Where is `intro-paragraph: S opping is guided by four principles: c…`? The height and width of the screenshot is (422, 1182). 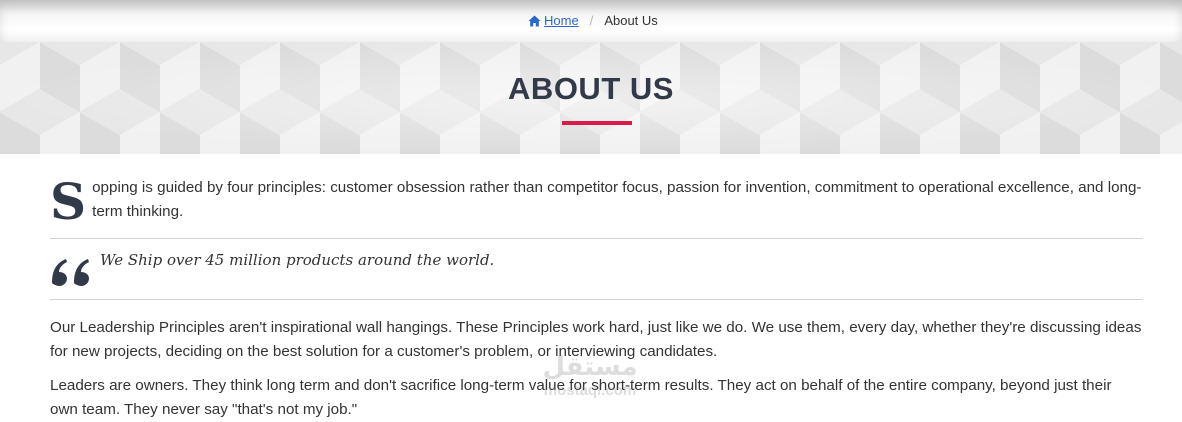 intro-paragraph: S opping is guided by four principles: c… is located at coordinates (596, 201).